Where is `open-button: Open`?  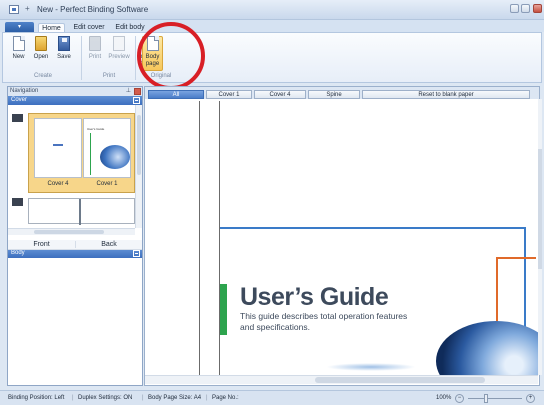 open-button: Open is located at coordinates (41, 54).